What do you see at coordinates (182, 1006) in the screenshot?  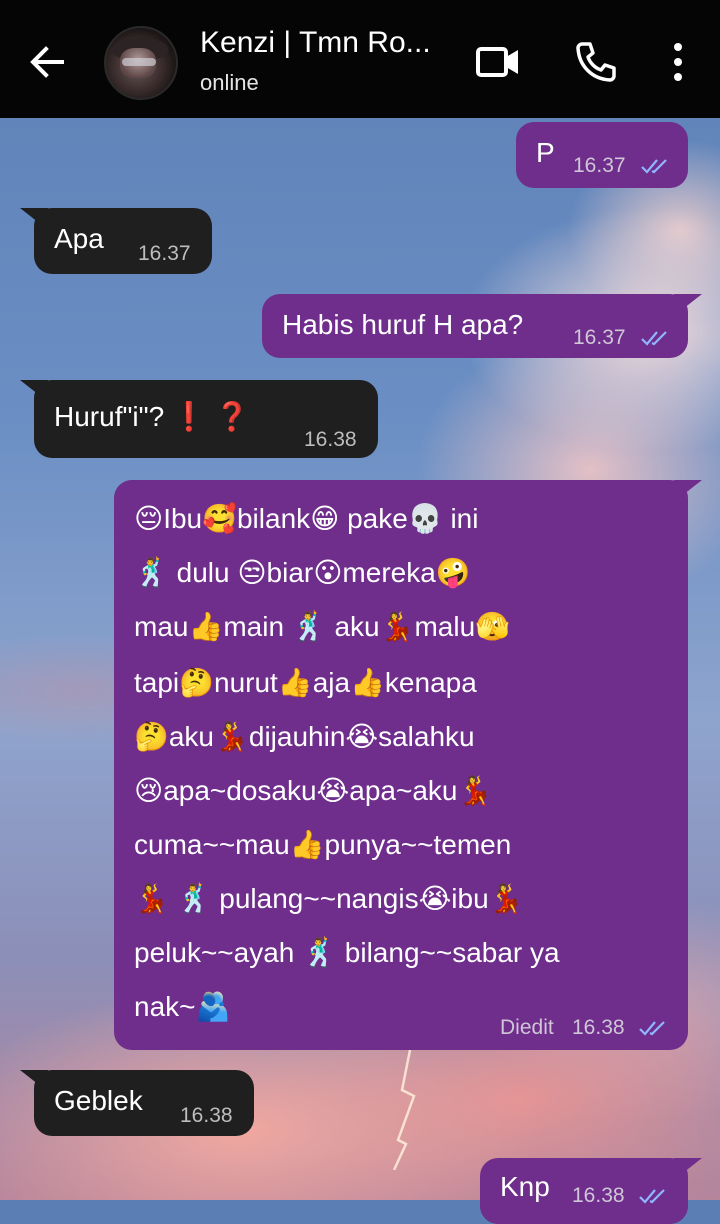 I see `message-line: nak~🫂` at bounding box center [182, 1006].